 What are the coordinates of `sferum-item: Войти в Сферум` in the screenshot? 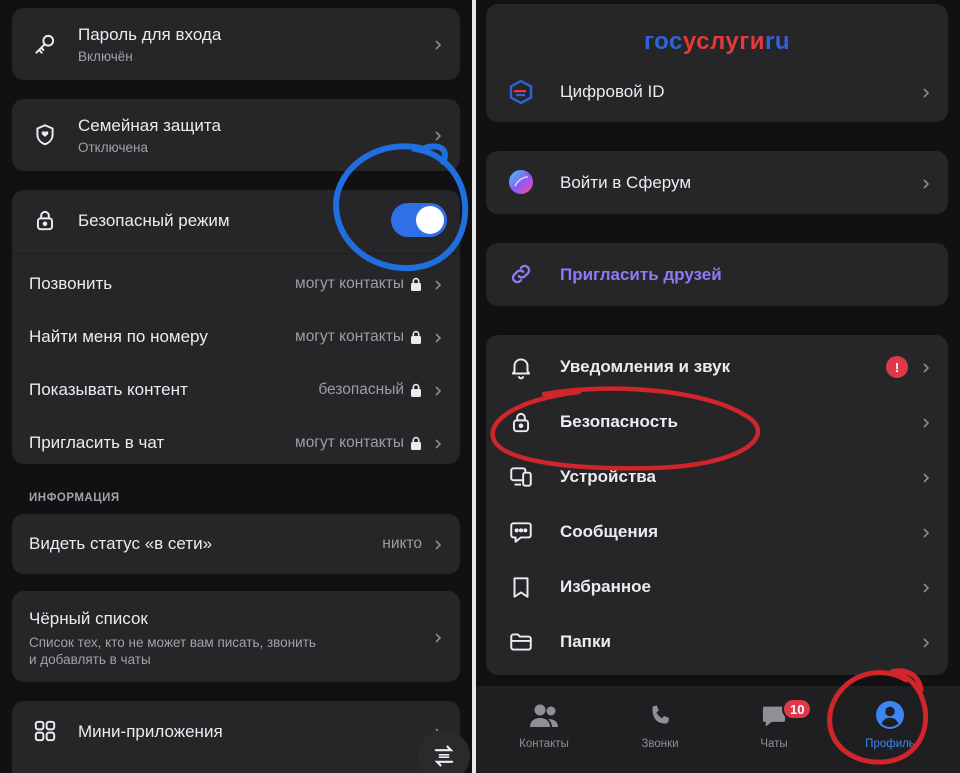 It's located at (717, 182).